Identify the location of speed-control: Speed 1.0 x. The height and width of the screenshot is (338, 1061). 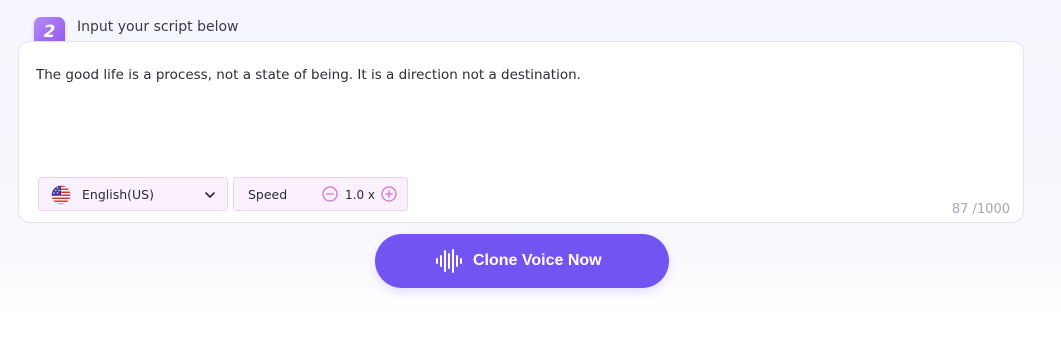
(320, 194).